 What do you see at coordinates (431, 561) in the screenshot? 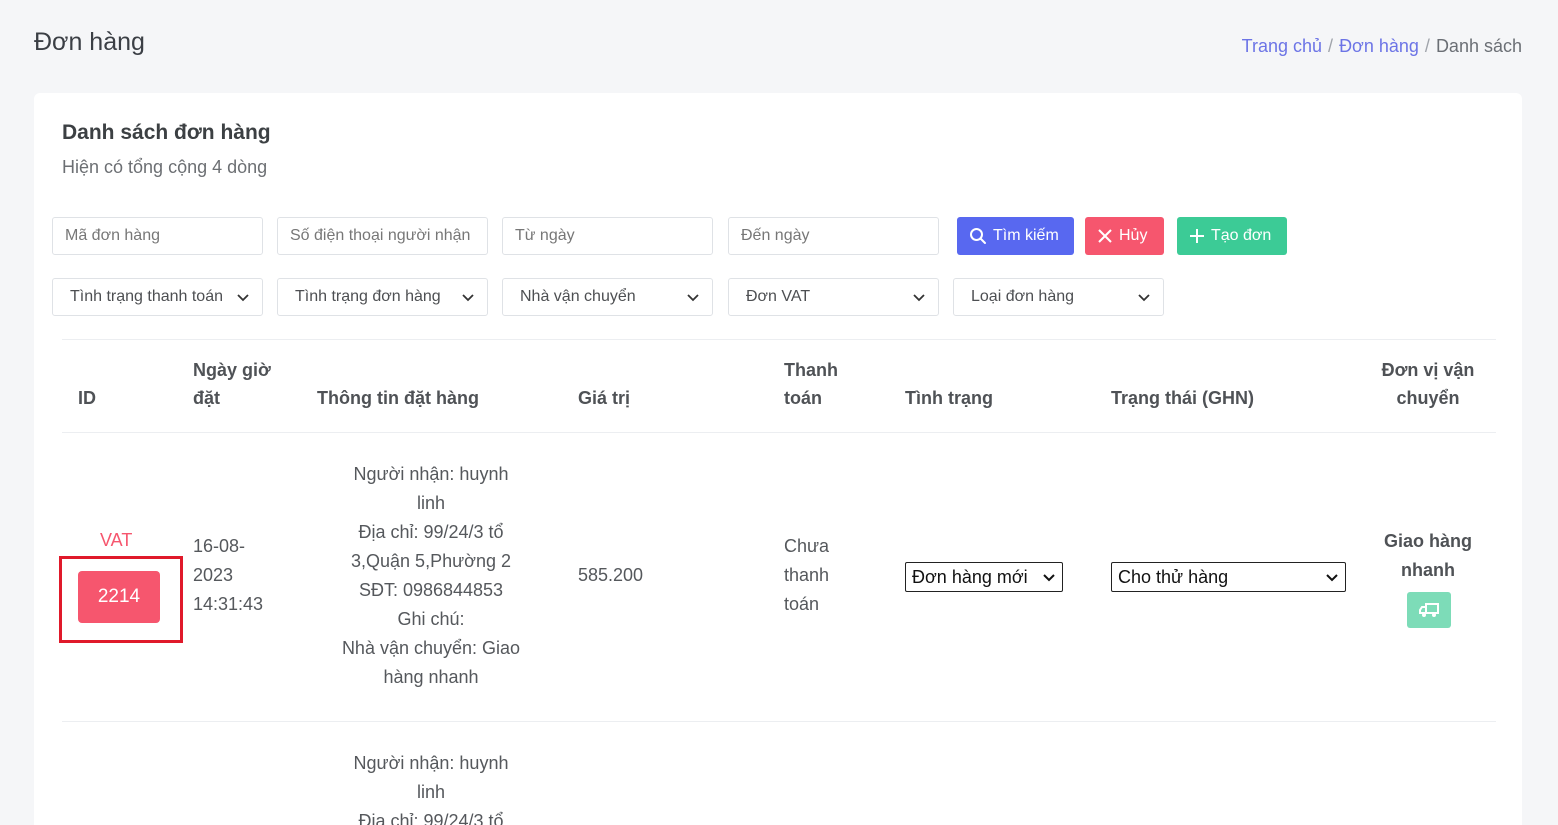
I see `order-info-line: 3,Quận 5,Phường 2` at bounding box center [431, 561].